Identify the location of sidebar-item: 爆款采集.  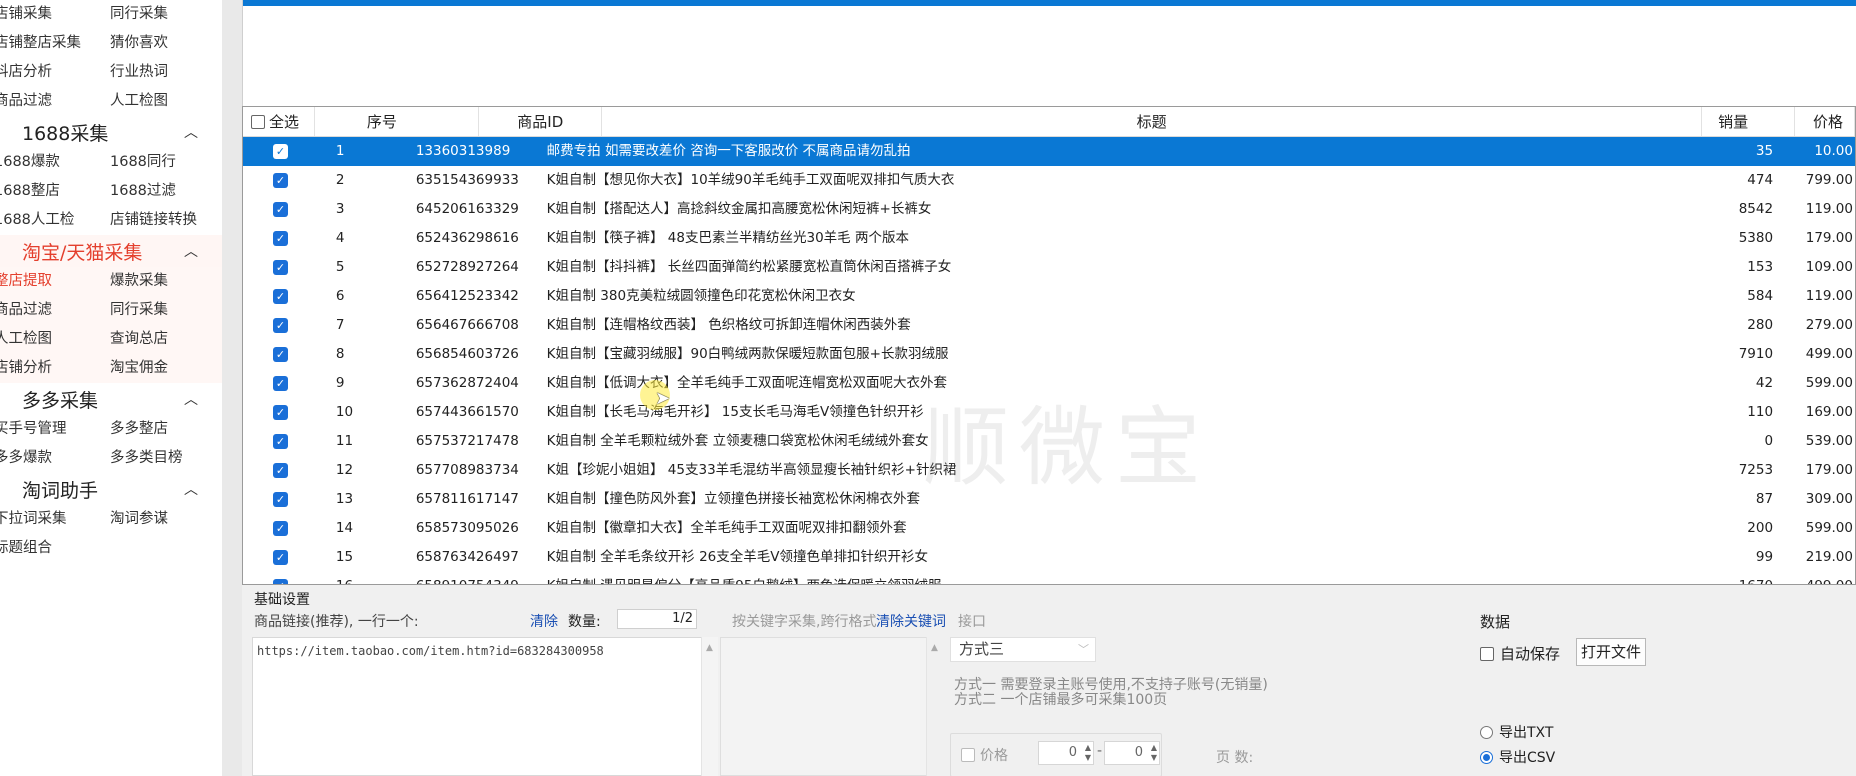
(165, 281).